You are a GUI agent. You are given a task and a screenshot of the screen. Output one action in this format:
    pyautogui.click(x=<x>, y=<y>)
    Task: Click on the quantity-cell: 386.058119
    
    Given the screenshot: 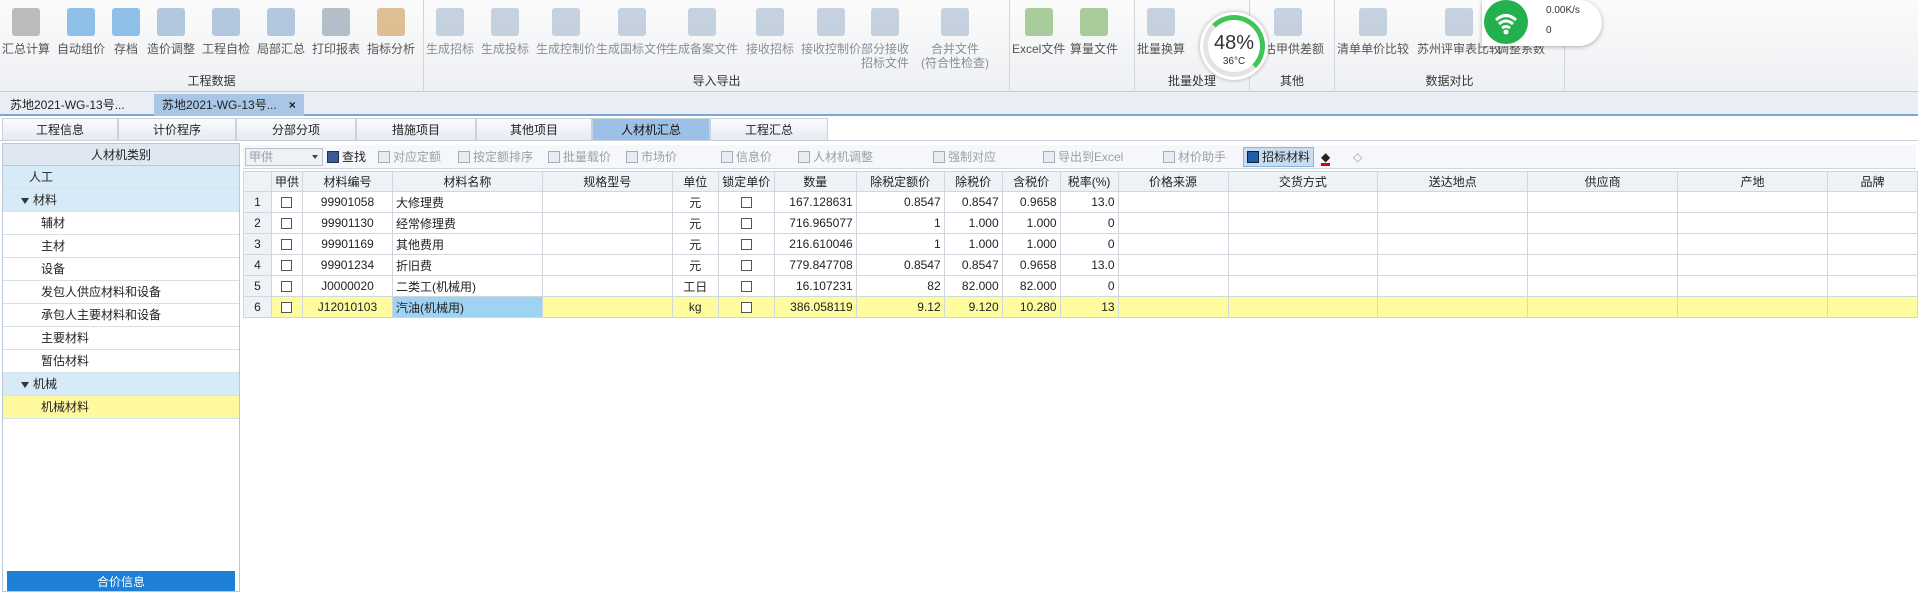 What is the action you would take?
    pyautogui.click(x=815, y=307)
    